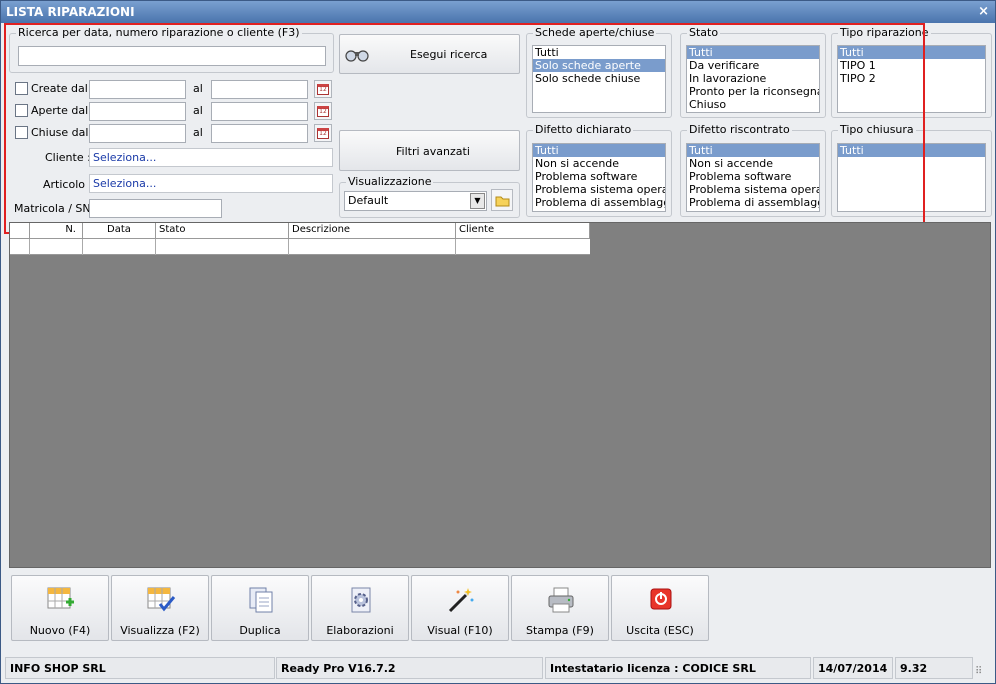 The image size is (996, 684). What do you see at coordinates (561, 600) in the screenshot?
I see `printer-icon` at bounding box center [561, 600].